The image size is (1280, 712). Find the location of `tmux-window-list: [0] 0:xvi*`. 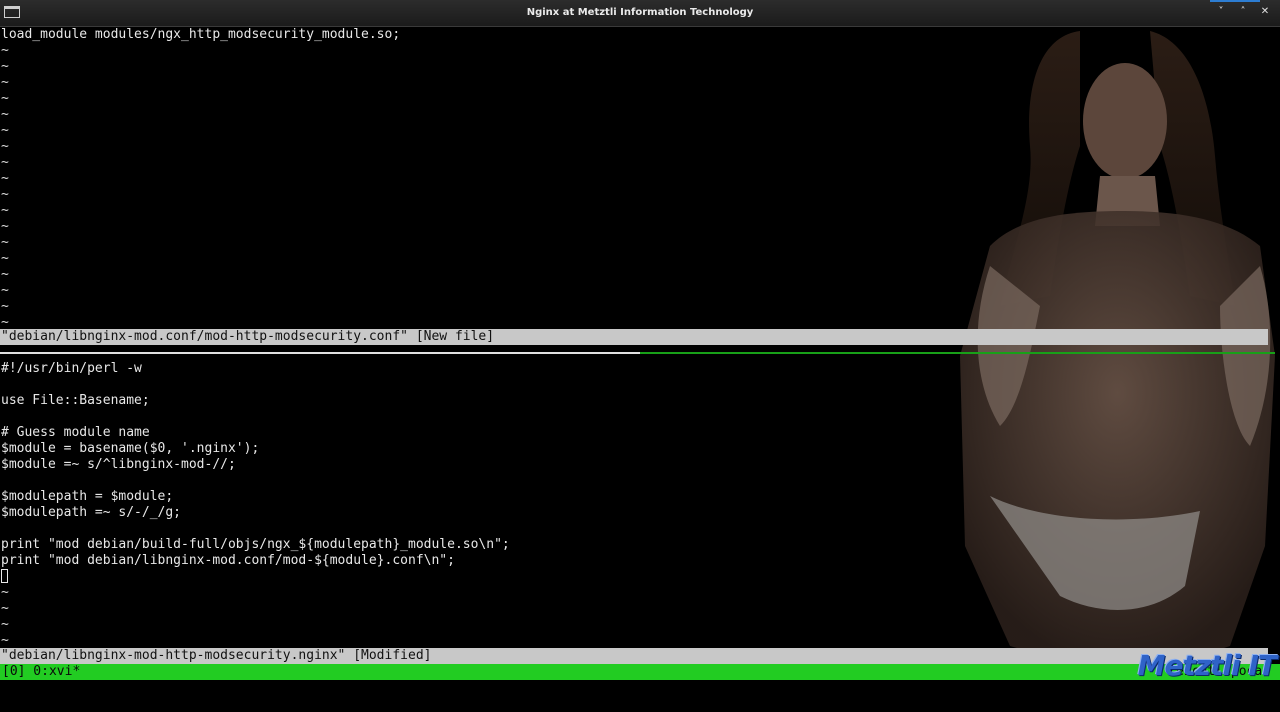

tmux-window-list: [0] 0:xvi* is located at coordinates (41, 672).